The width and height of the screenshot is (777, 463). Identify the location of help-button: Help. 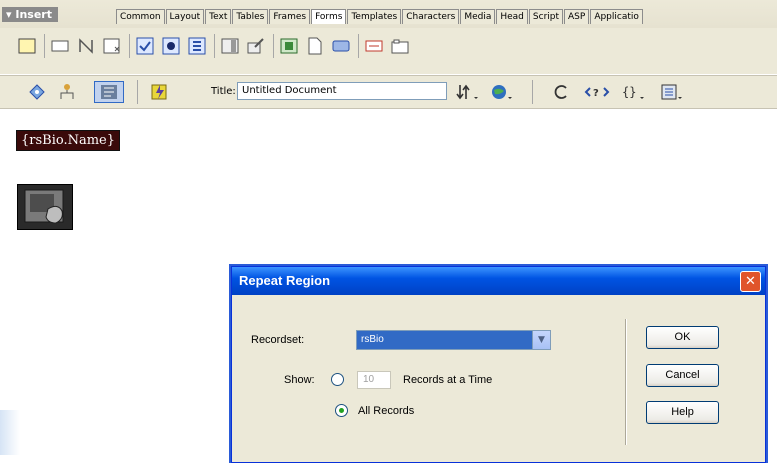
(682, 412).